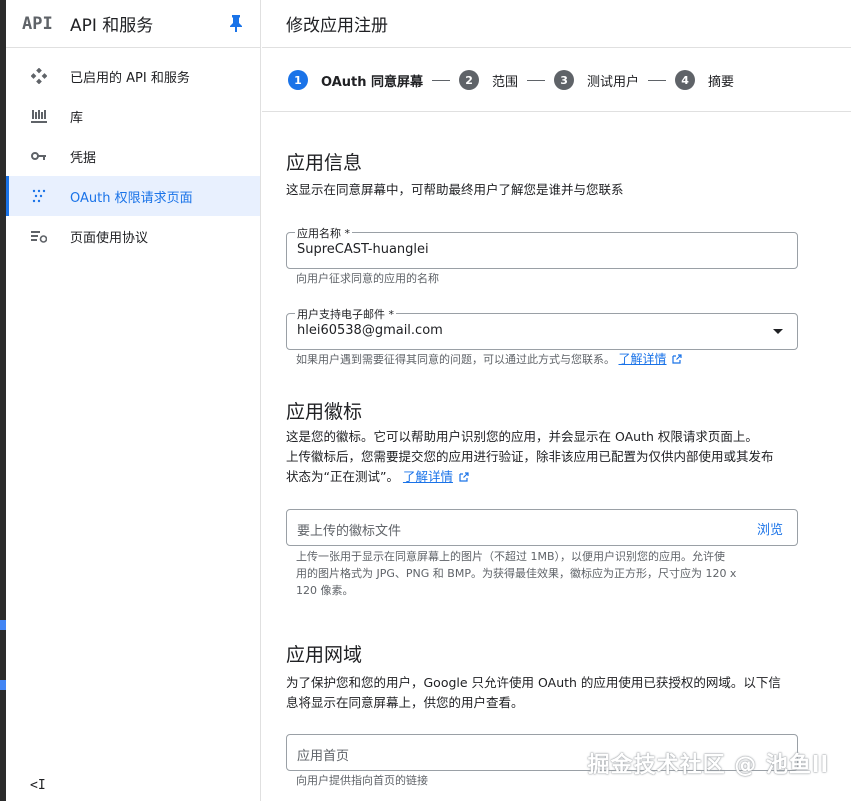 This screenshot has width=851, height=801. I want to click on app-homepage-hint: 向用户提供指向首页的链接, so click(362, 780).